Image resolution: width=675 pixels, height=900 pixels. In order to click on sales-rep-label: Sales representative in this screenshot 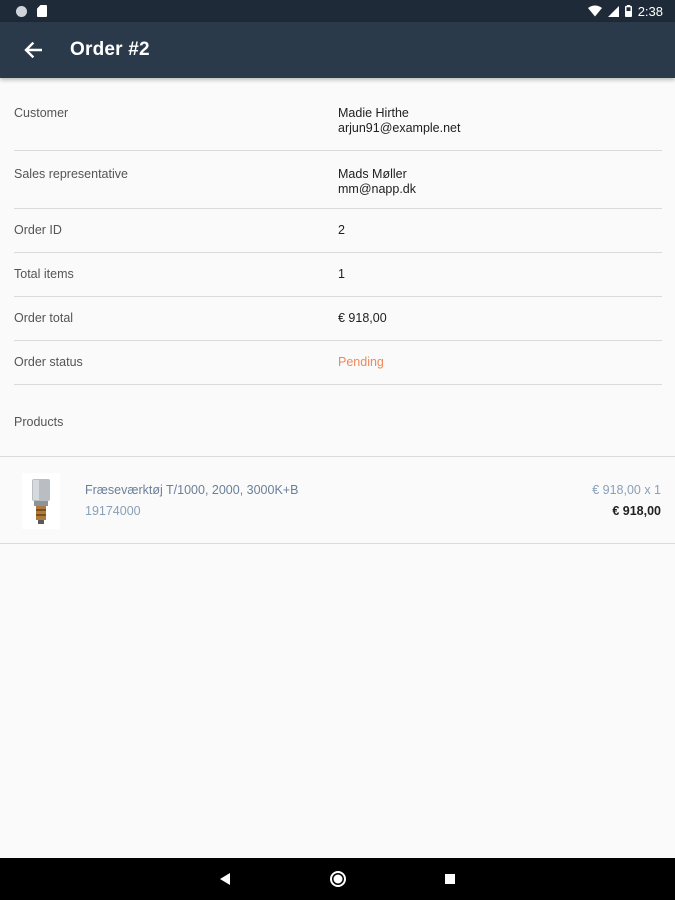, I will do `click(71, 174)`.